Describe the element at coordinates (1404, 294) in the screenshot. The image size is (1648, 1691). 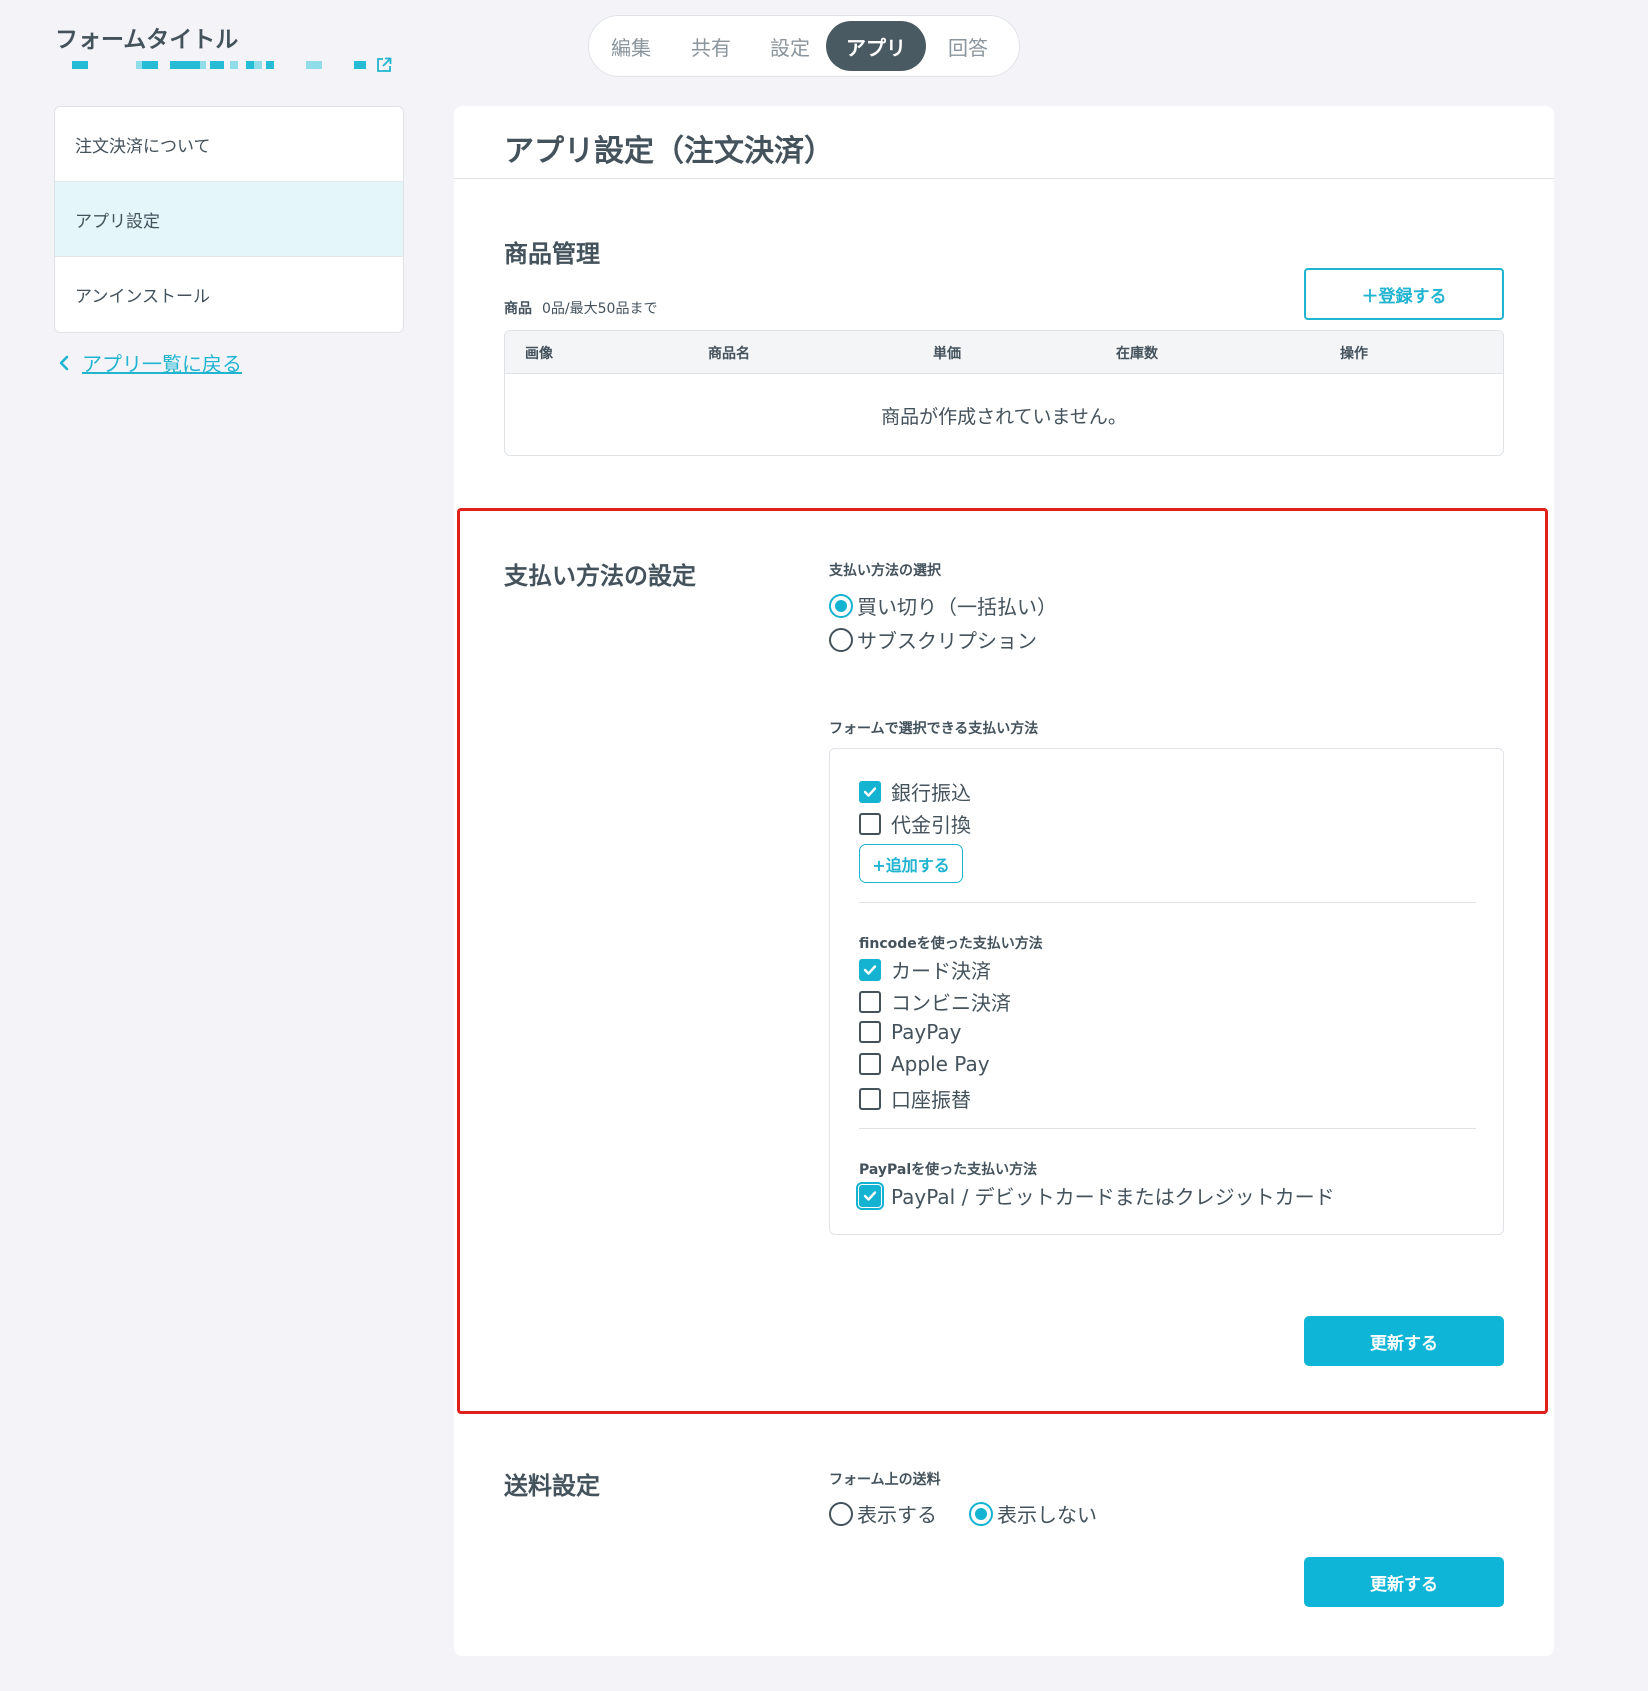
I see `register-product-button: ＋登録する` at that location.